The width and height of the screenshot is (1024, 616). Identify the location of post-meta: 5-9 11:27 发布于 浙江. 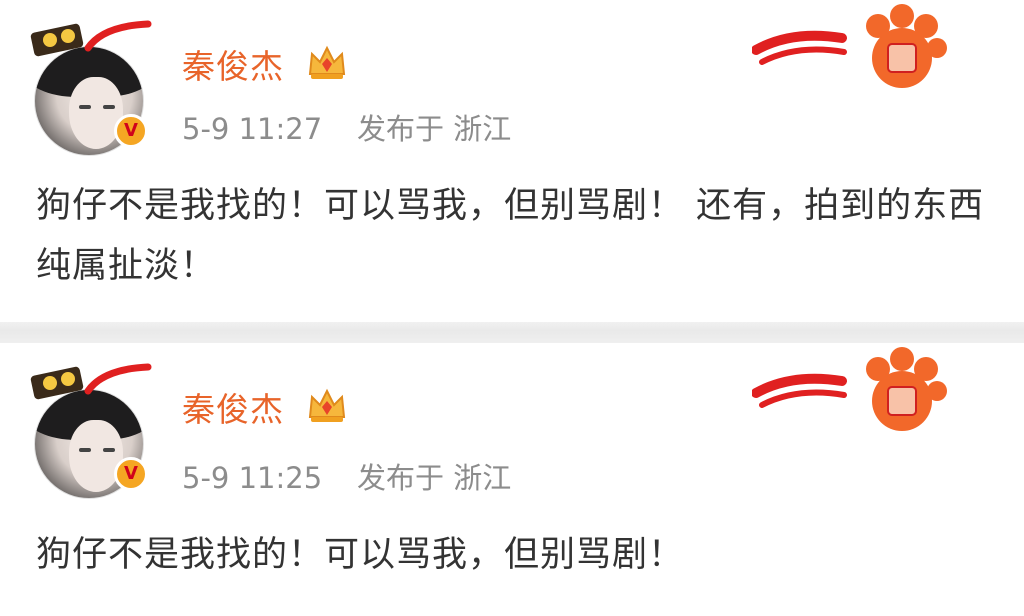
(346, 127).